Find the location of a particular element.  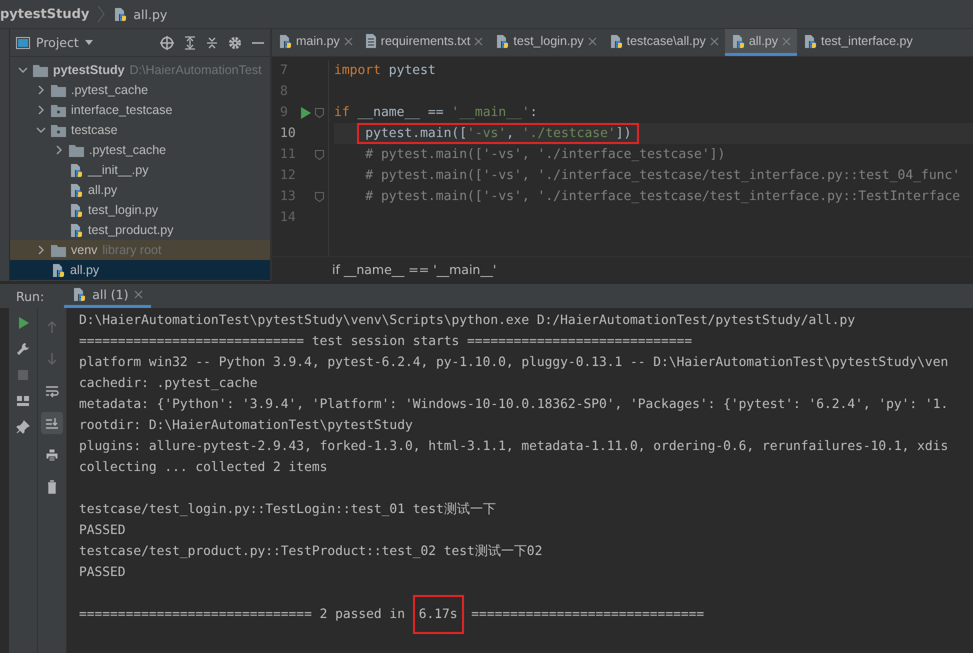

code-line: # pytest.main(['-vs', './interface_testcase/test_interface.py::test_04_func' is located at coordinates (662, 175).